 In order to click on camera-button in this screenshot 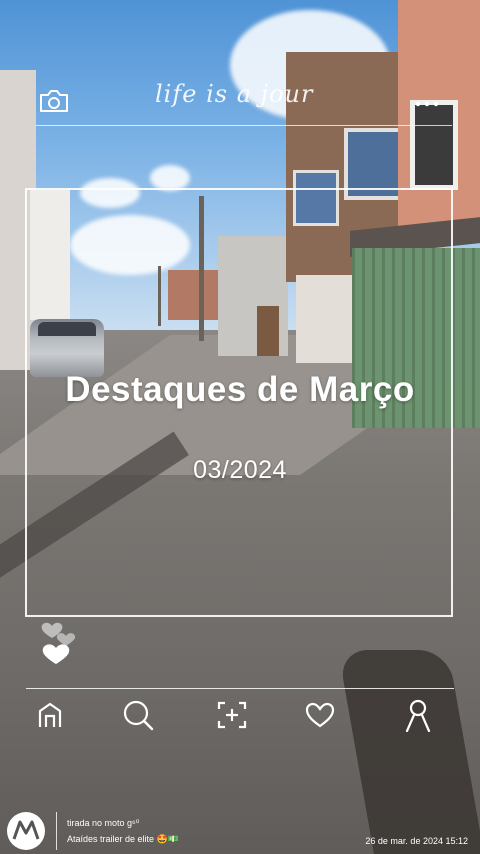, I will do `click(54, 101)`.